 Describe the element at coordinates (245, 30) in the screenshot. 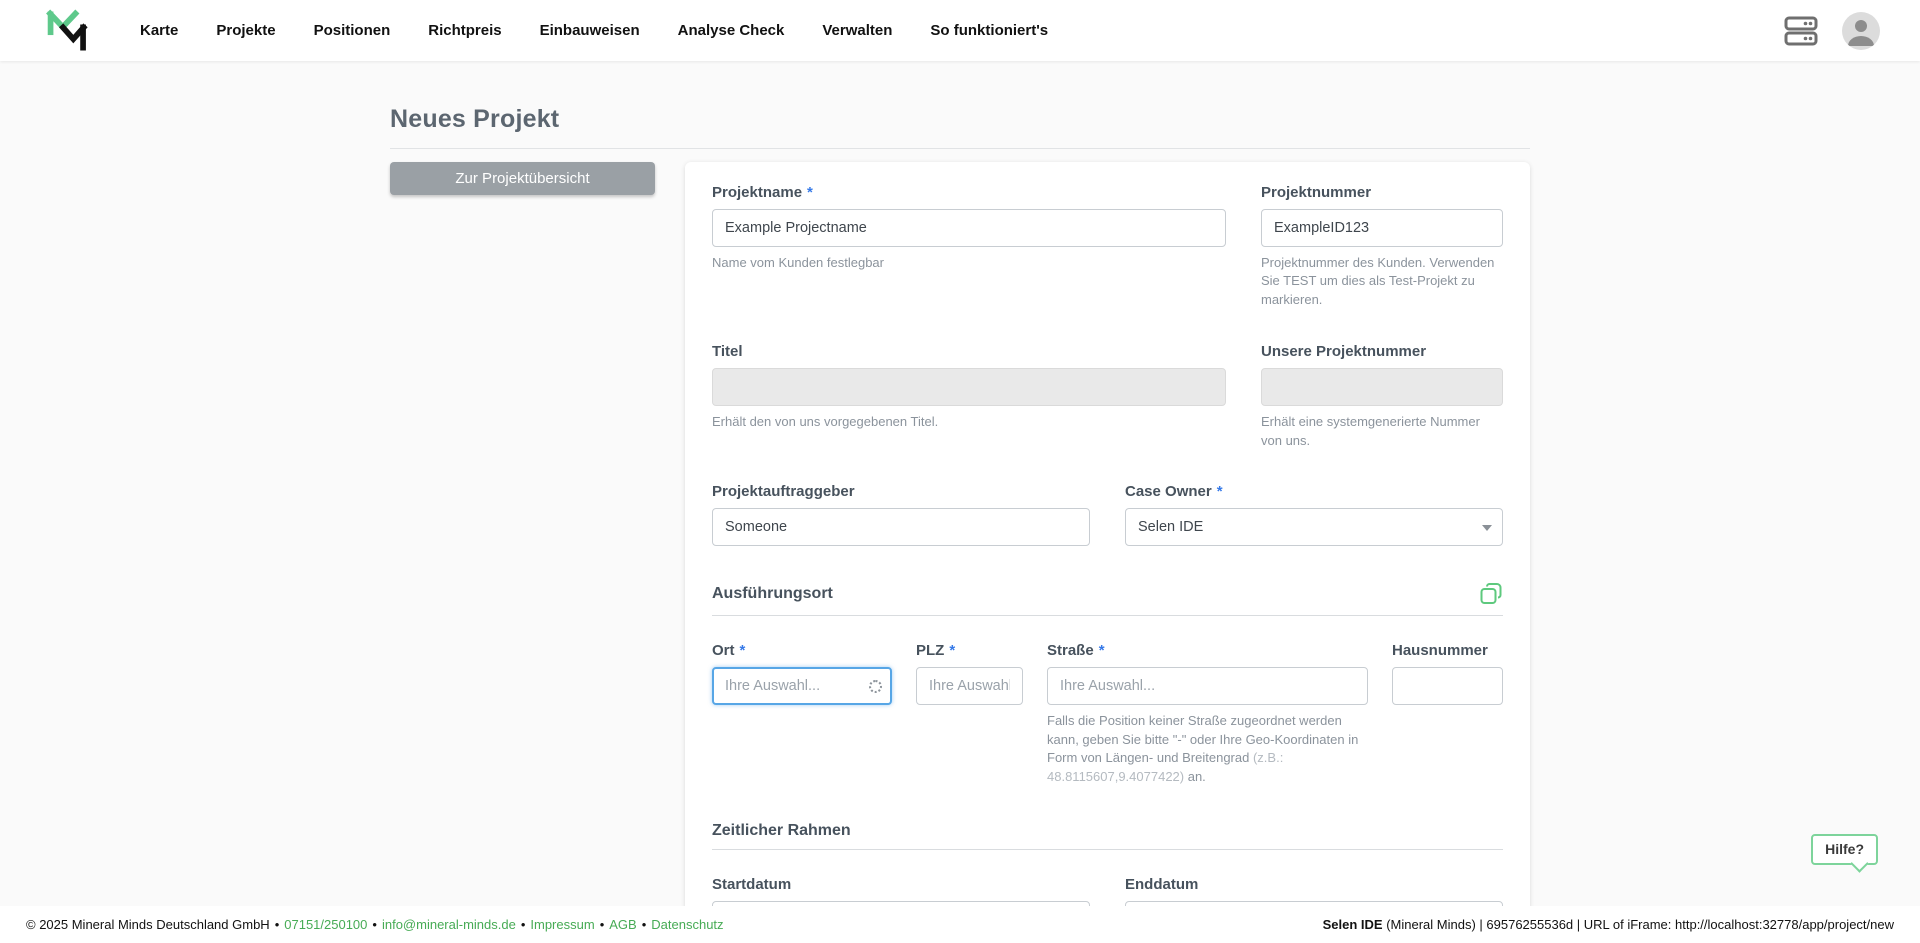

I see `nav-projekte: Projekte` at that location.